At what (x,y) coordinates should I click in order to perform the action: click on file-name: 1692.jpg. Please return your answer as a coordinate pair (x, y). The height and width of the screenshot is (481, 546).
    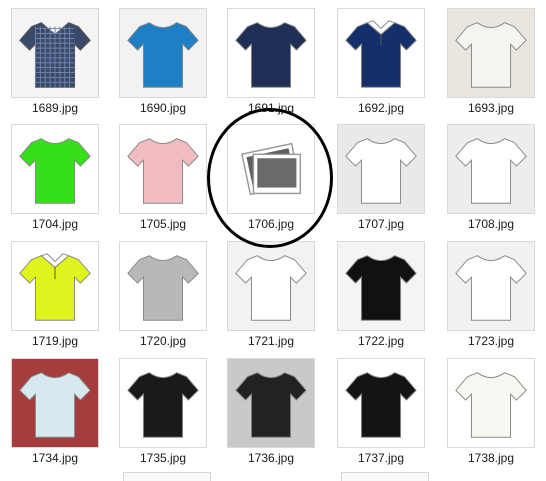
    Looking at the image, I should click on (381, 108).